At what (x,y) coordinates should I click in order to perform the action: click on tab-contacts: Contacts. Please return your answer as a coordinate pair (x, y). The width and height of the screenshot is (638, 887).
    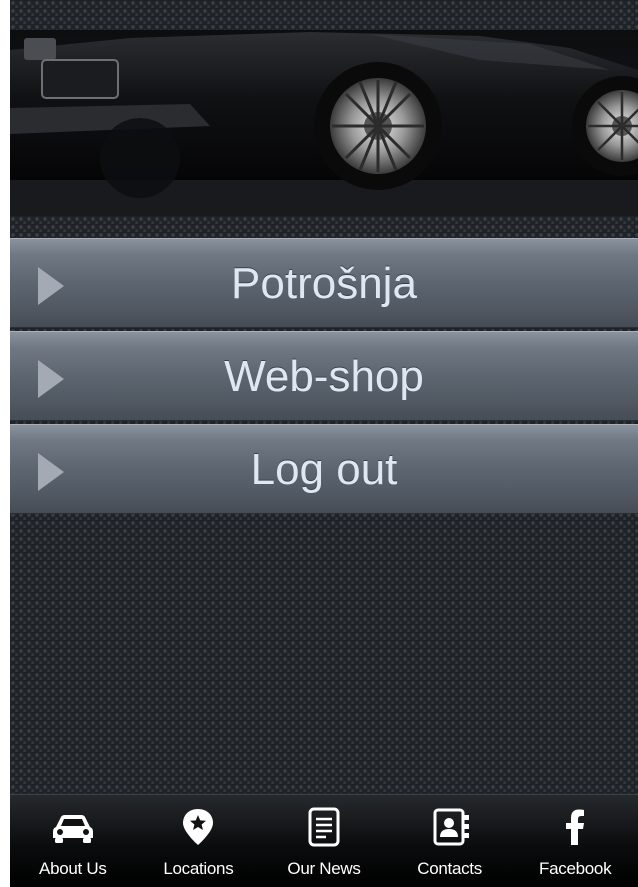
    Looking at the image, I should click on (450, 841).